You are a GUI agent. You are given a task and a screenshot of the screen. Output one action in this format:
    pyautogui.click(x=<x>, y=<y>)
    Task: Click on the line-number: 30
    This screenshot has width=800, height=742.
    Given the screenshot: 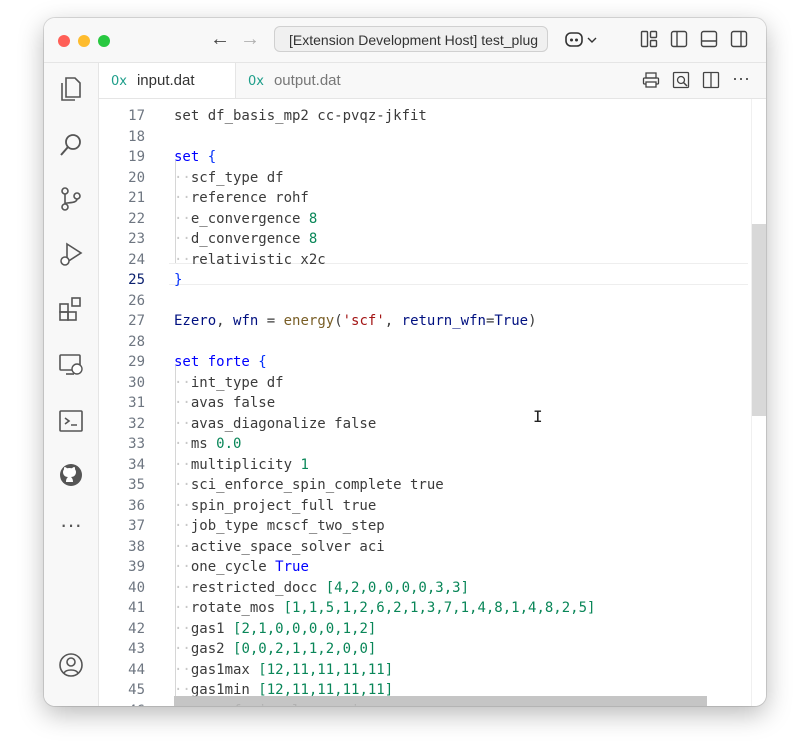 What is the action you would take?
    pyautogui.click(x=136, y=382)
    